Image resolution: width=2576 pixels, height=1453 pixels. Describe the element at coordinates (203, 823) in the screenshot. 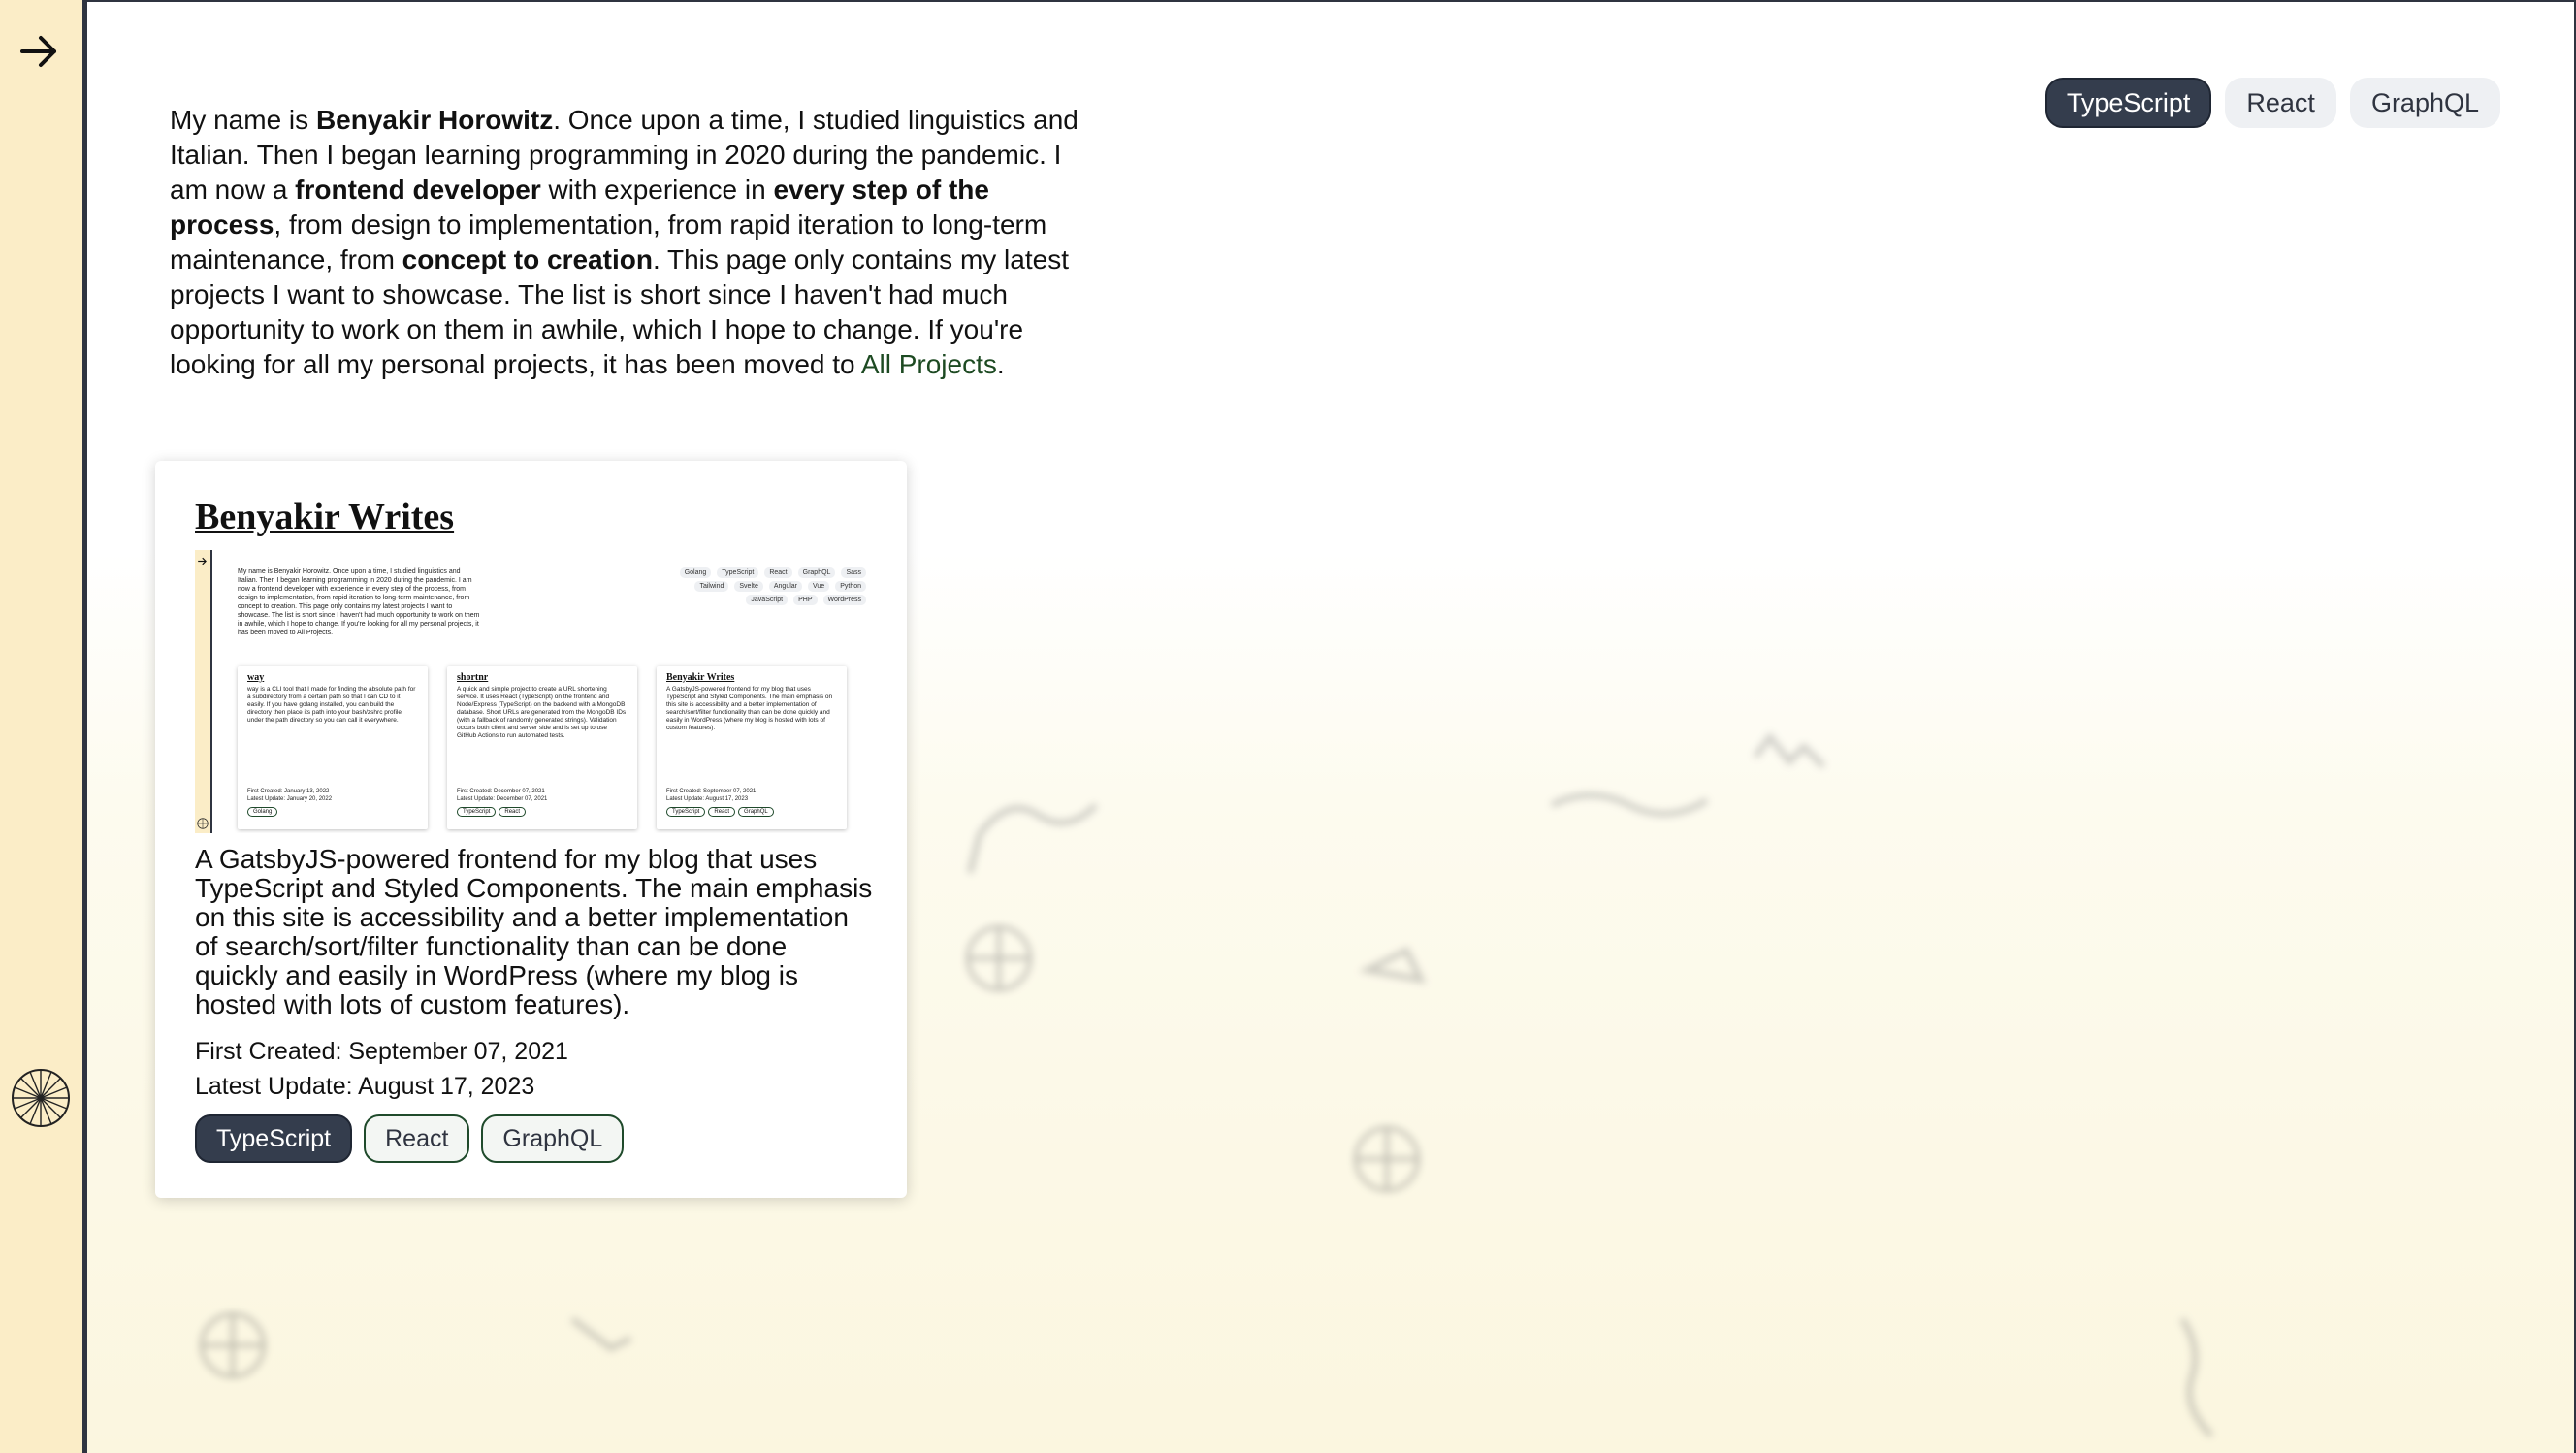

I see `mini-wheel-icon` at that location.